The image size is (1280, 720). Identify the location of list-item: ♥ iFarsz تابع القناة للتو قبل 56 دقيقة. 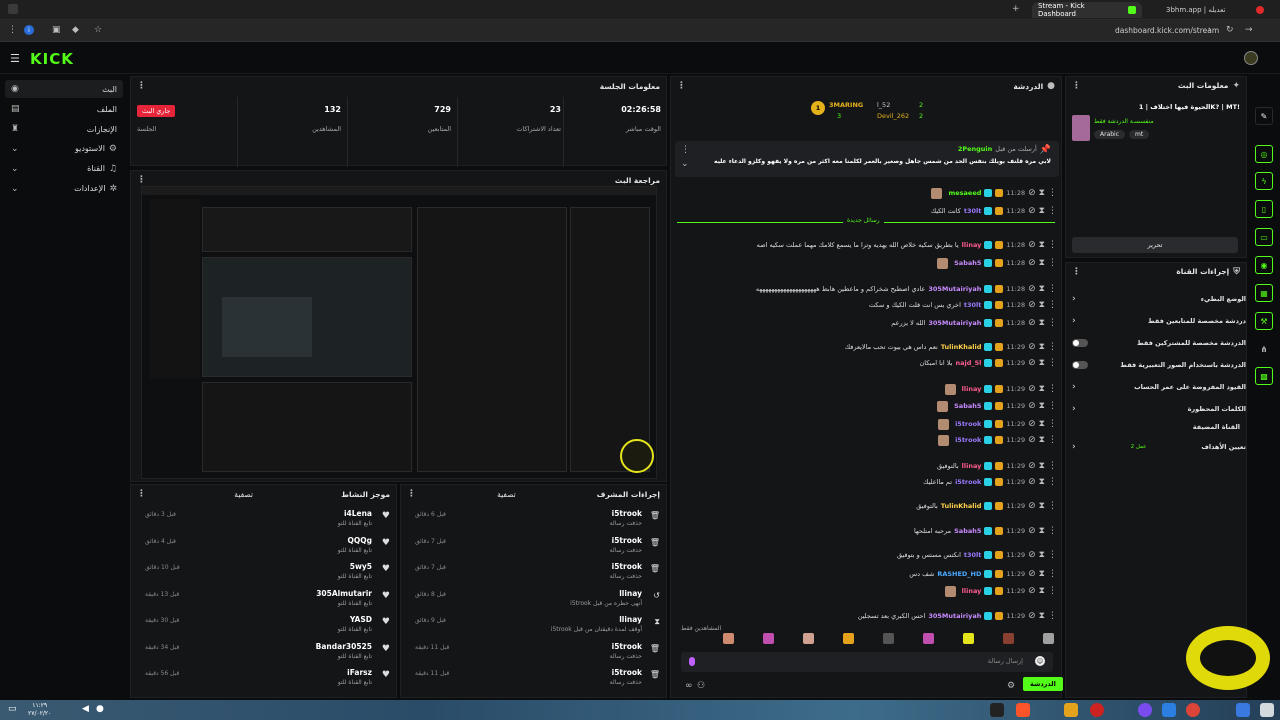
(264, 679).